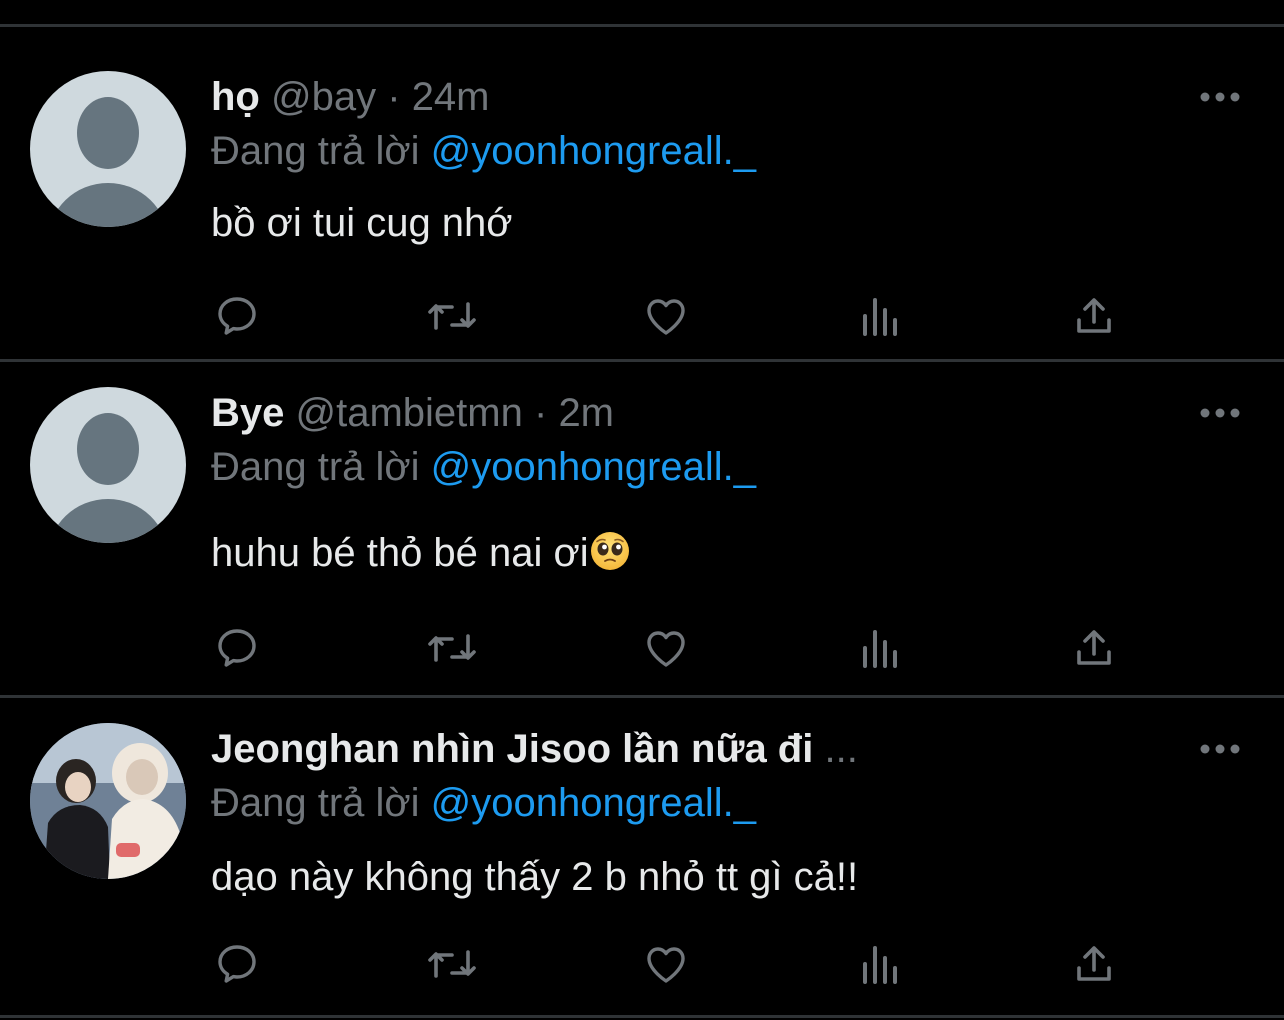  I want to click on tweet-content: huhu bé thỏ bé nai ơi, so click(421, 556).